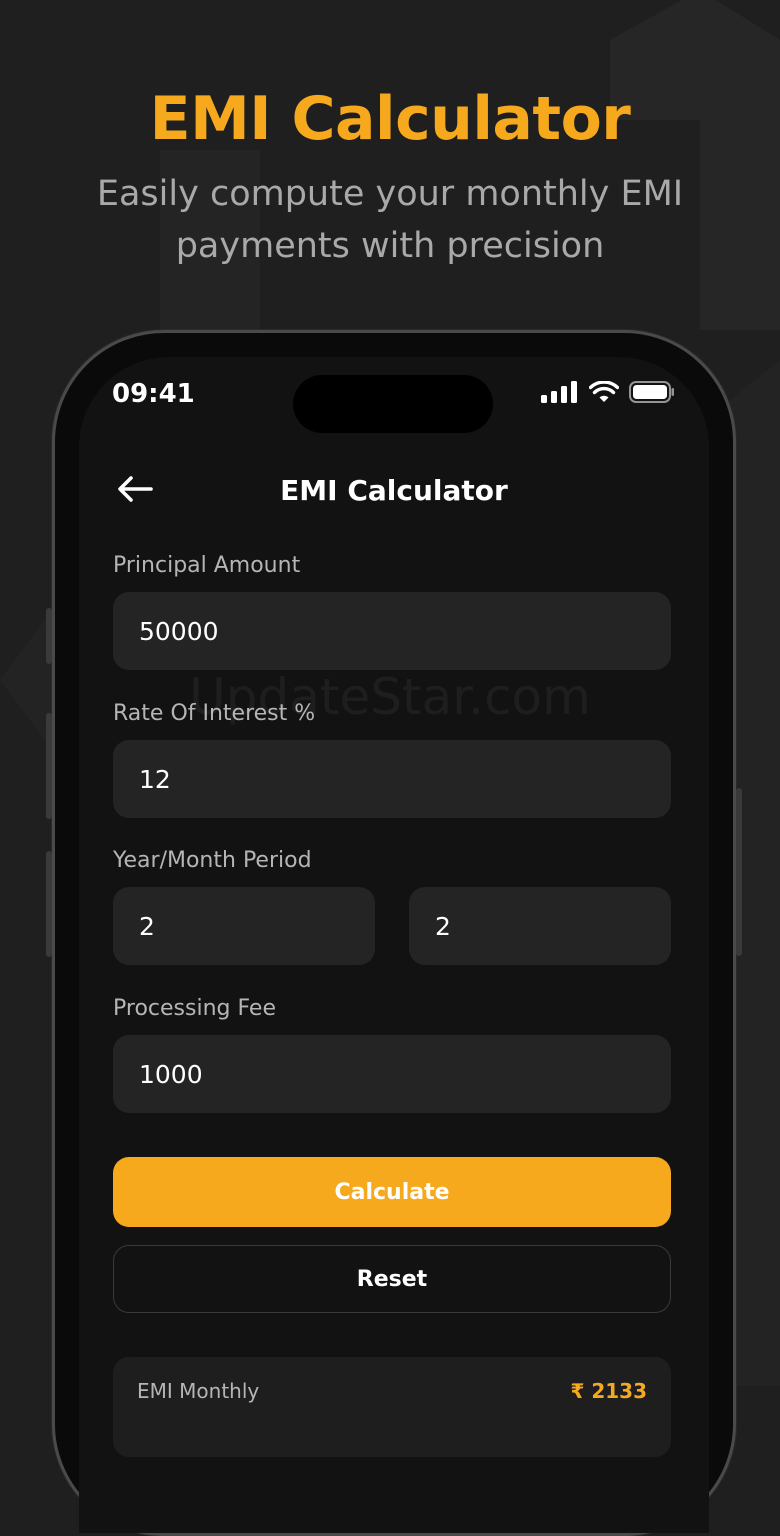  Describe the element at coordinates (392, 1279) in the screenshot. I see `reset-button: Reset` at that location.